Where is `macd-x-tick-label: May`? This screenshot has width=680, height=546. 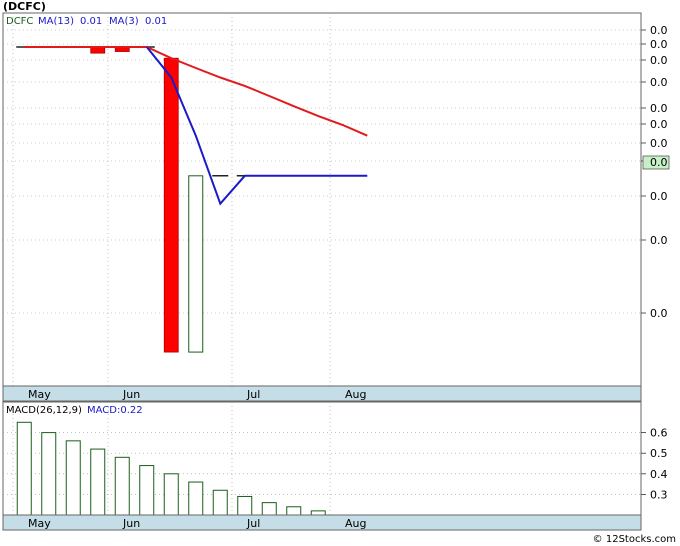
macd-x-tick-label: May is located at coordinates (39, 523).